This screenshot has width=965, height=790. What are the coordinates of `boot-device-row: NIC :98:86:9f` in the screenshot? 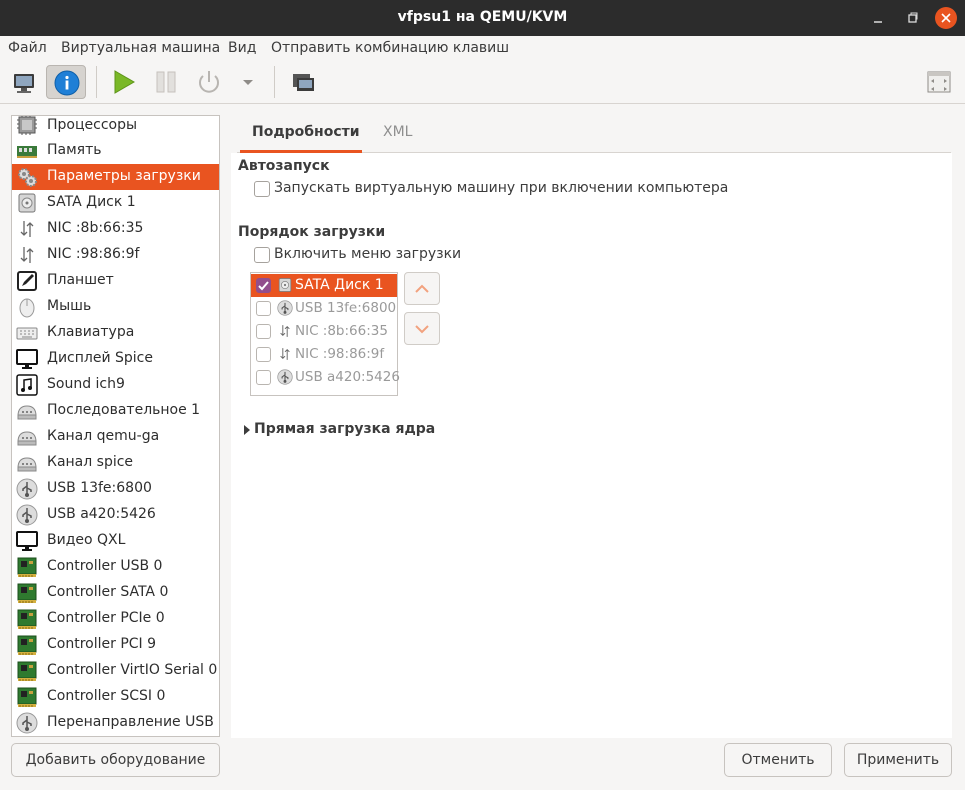 It's located at (324, 354).